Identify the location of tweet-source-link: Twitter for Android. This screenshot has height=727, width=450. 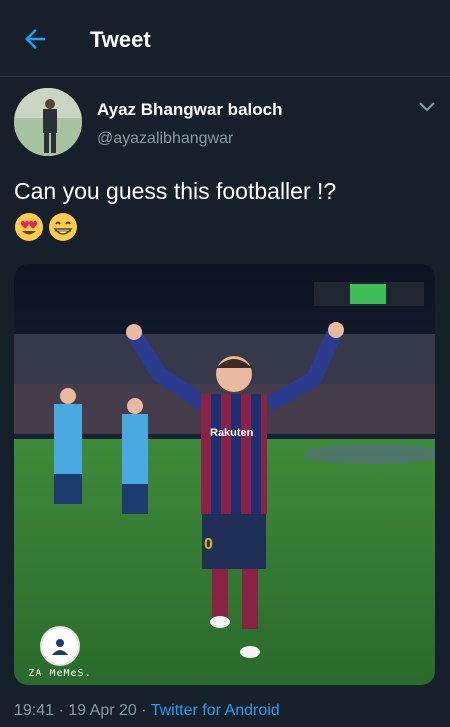
(215, 710).